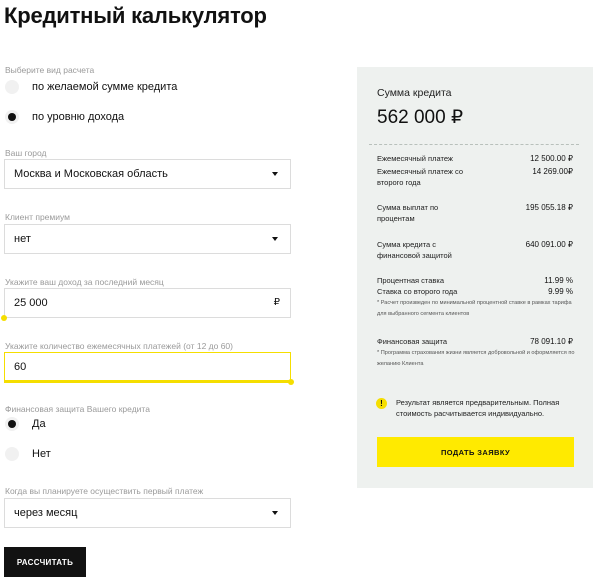 Image resolution: width=600 pixels, height=577 pixels. I want to click on divider, so click(474, 144).